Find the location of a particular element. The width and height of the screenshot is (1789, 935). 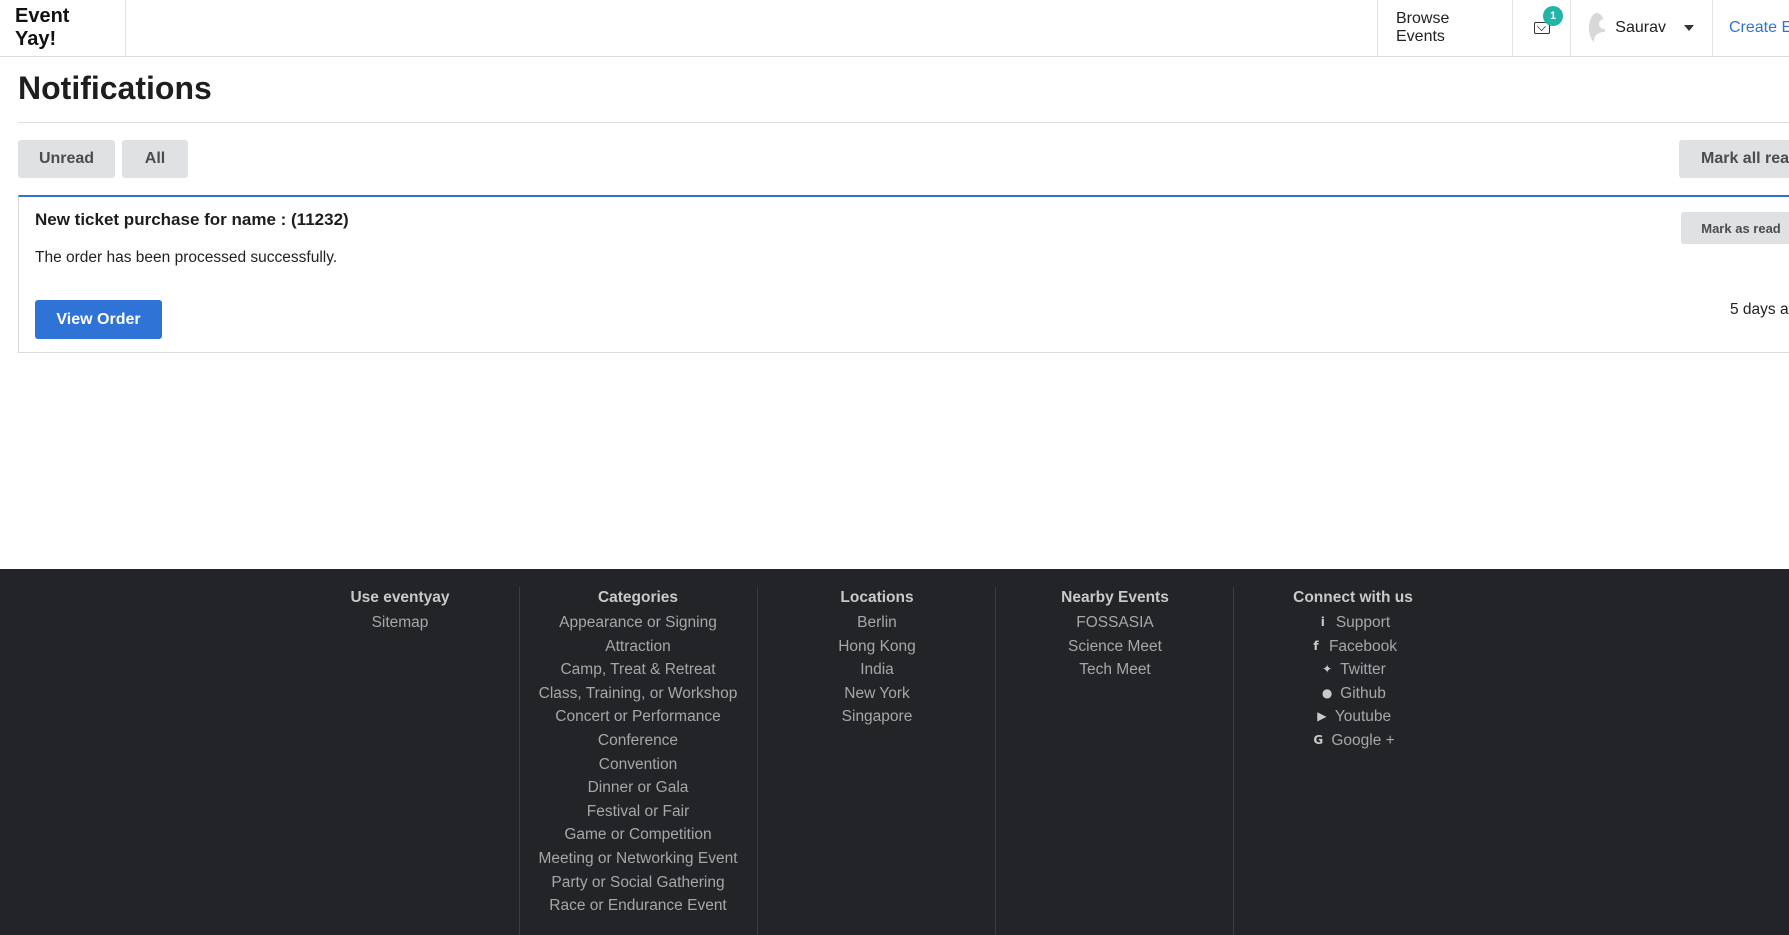

user-name: Saurav is located at coordinates (1640, 27).